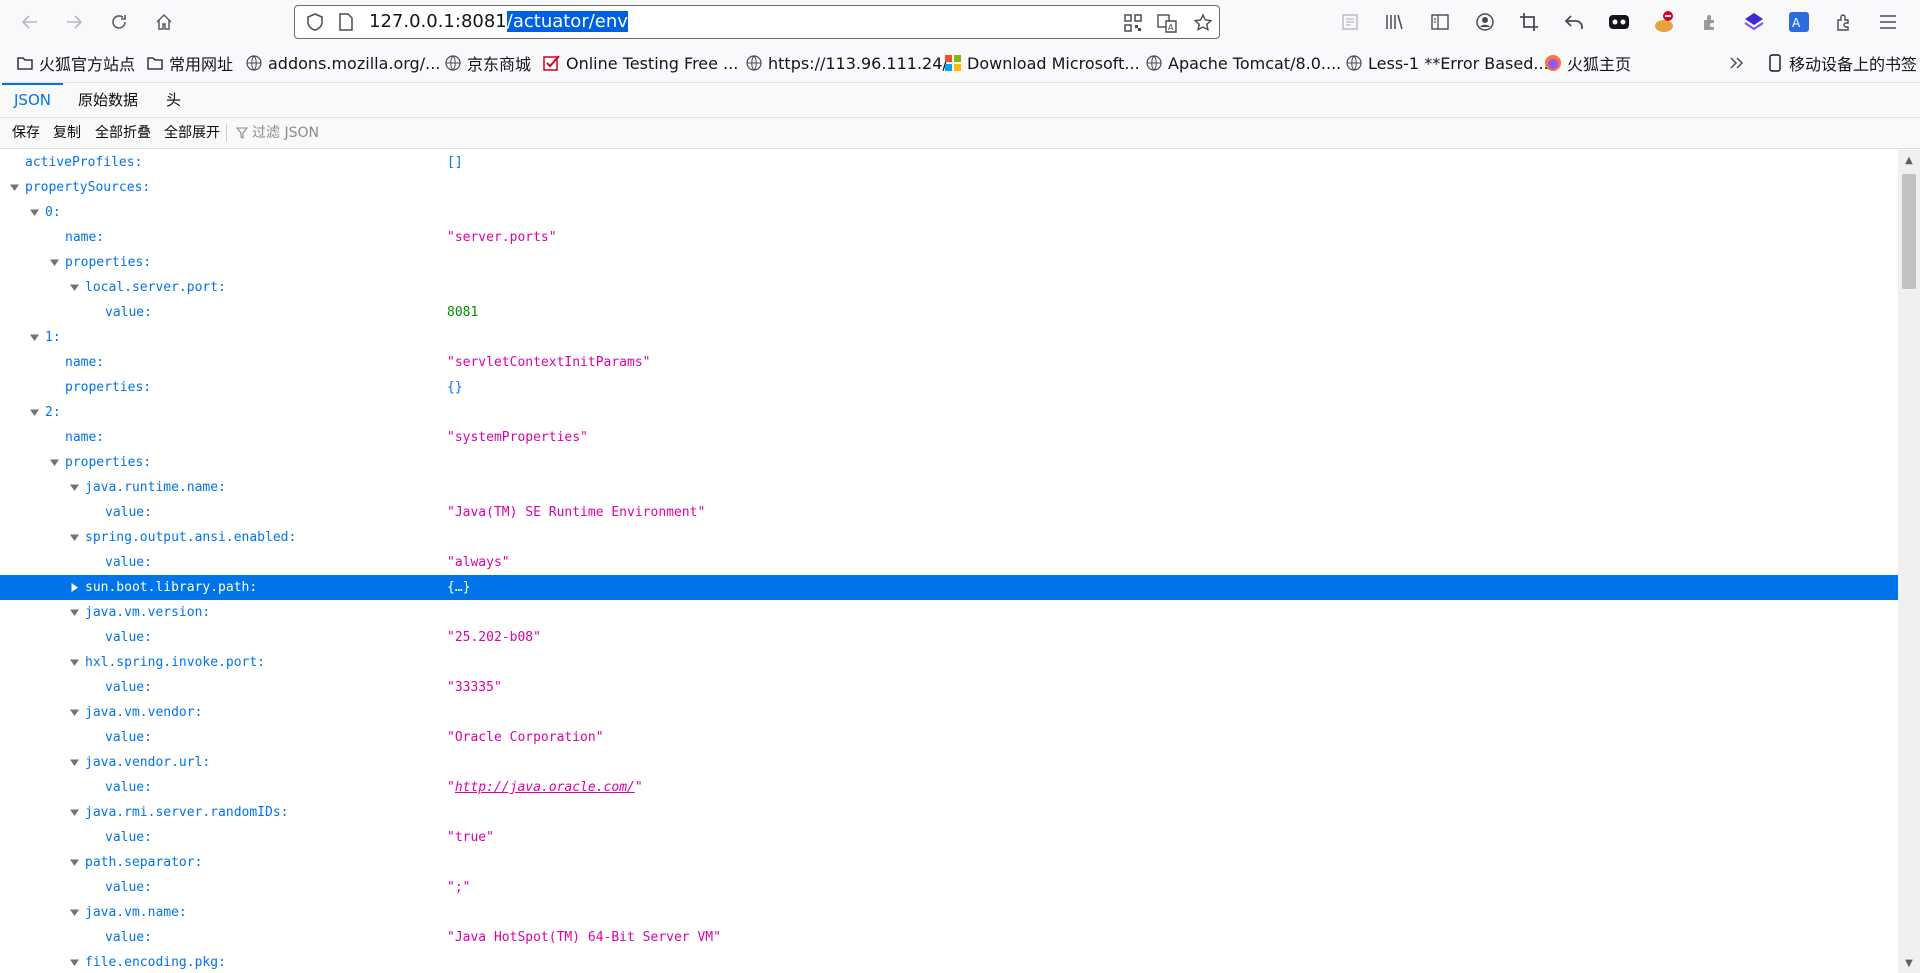 The width and height of the screenshot is (1920, 973). I want to click on extension-layers-icon, so click(1754, 22).